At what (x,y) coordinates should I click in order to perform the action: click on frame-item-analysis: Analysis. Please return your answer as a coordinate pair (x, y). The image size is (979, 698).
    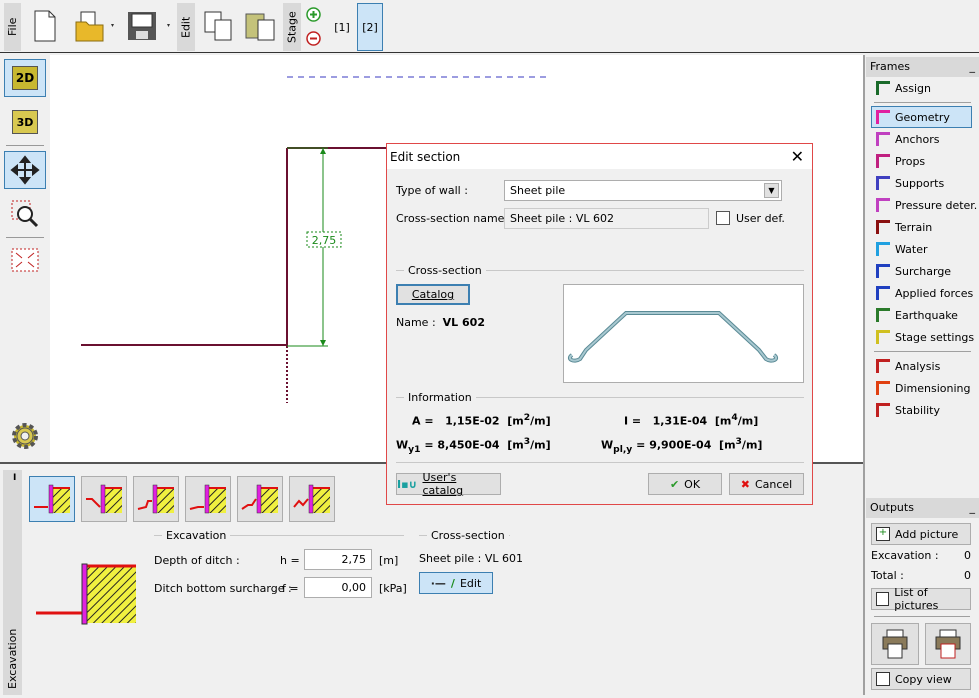
    Looking at the image, I should click on (922, 366).